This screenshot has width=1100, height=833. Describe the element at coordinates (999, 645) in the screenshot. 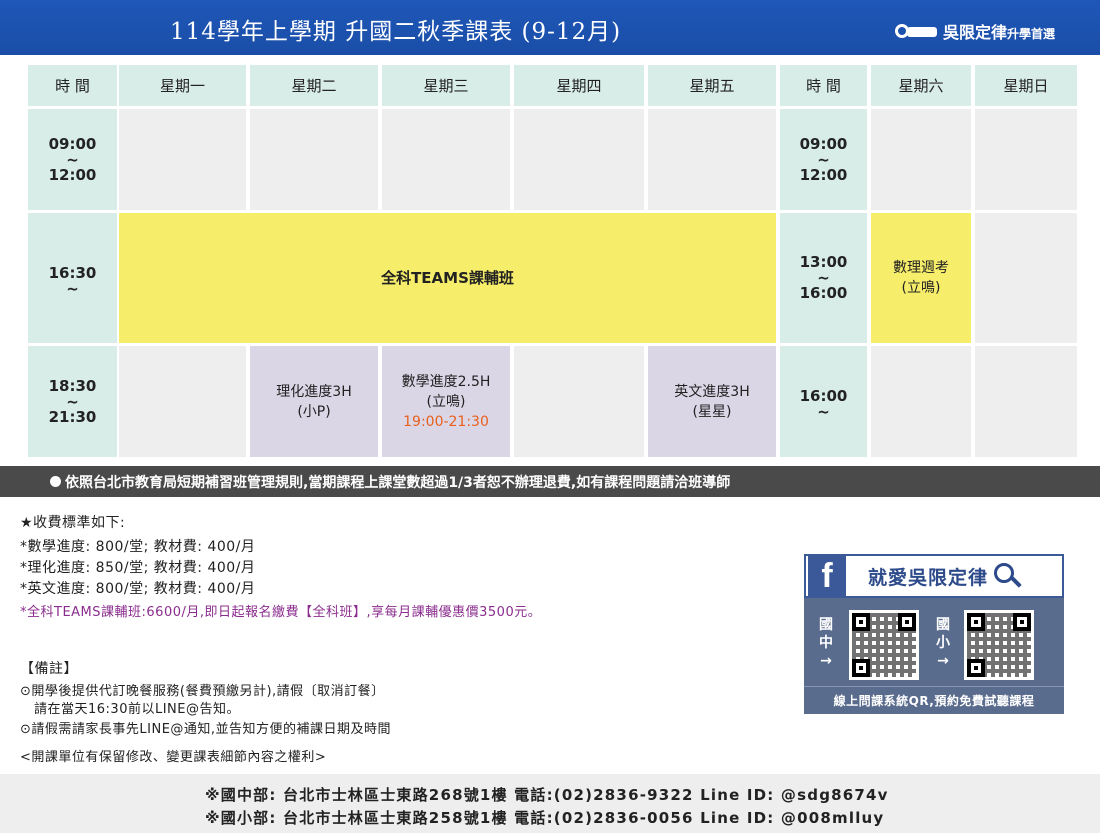

I see `elementary-qr-code` at that location.